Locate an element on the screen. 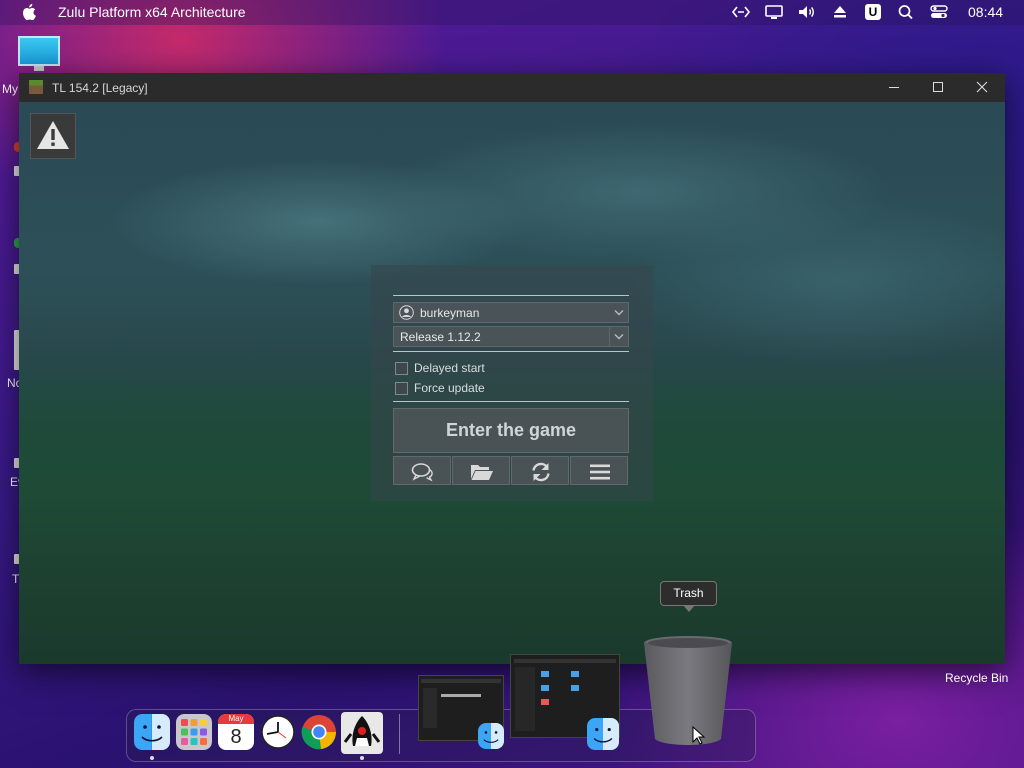  java-icon is located at coordinates (362, 733).